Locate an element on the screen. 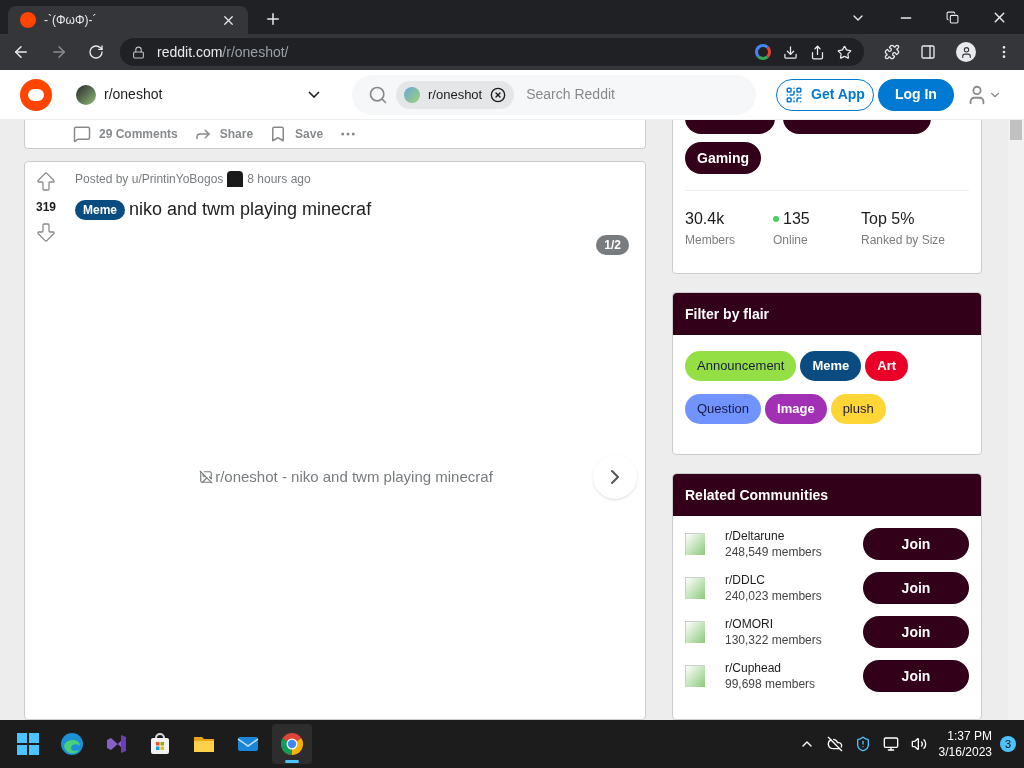  flair-tag: plush is located at coordinates (858, 409).